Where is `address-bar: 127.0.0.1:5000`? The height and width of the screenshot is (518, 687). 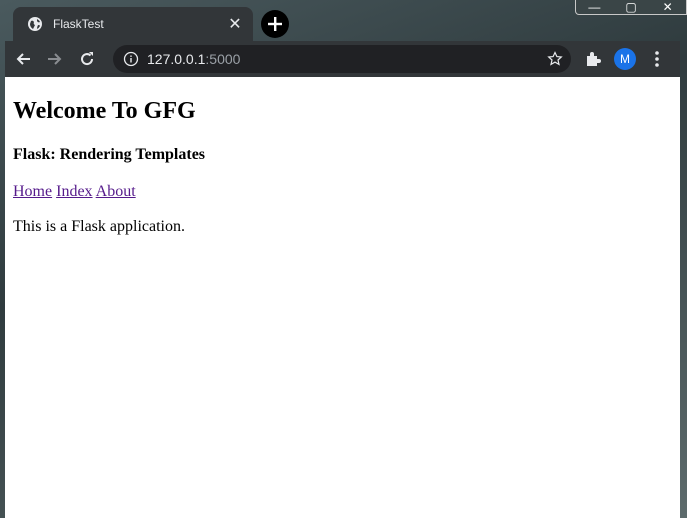
address-bar: 127.0.0.1:5000 is located at coordinates (342, 59).